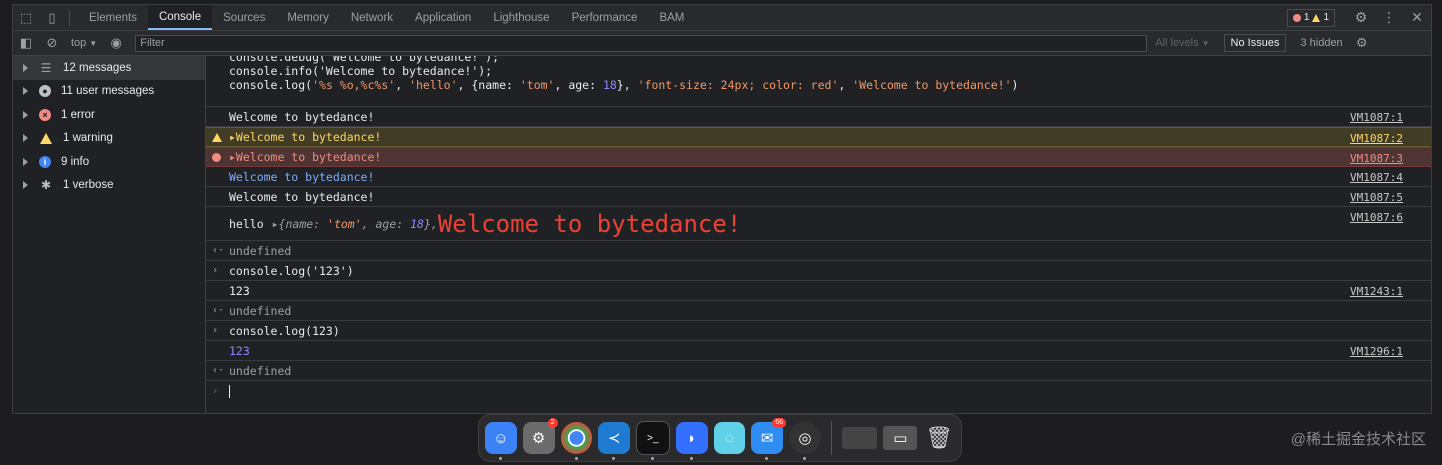 This screenshot has width=1442, height=465. Describe the element at coordinates (260, 310) in the screenshot. I see `result-text: undefined` at that location.